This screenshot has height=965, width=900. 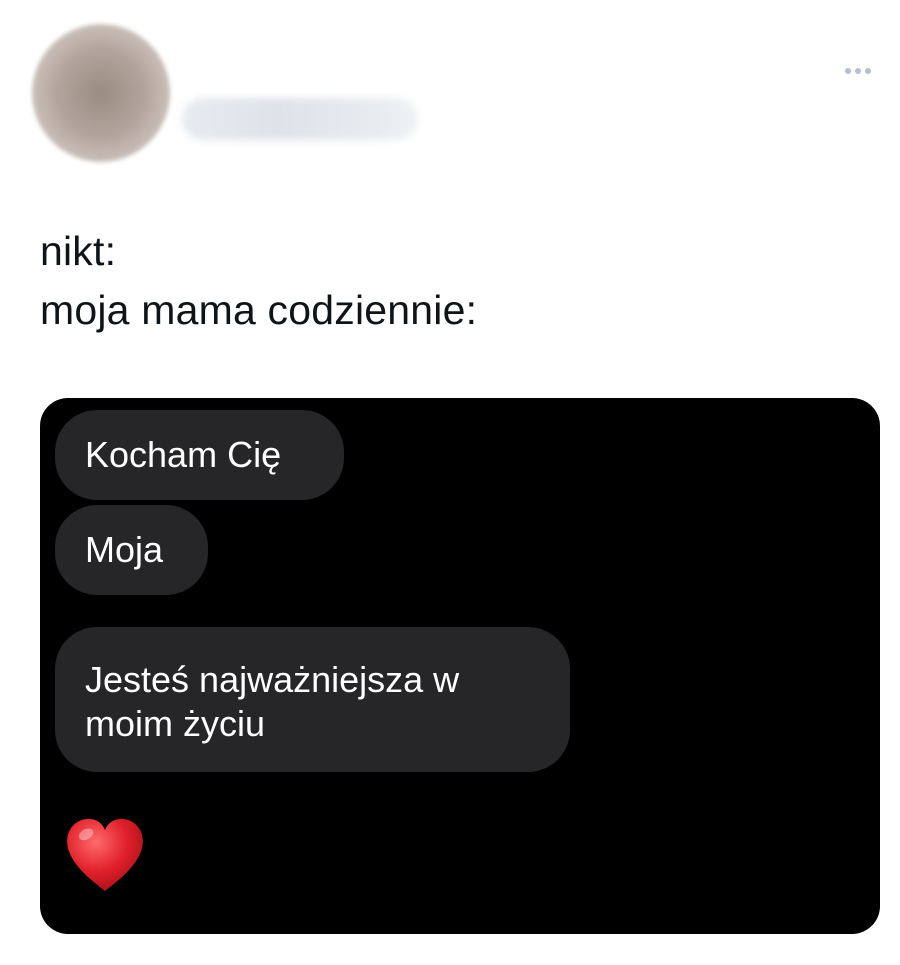 I want to click on message-text-line-2: moim życiu, so click(x=175, y=723).